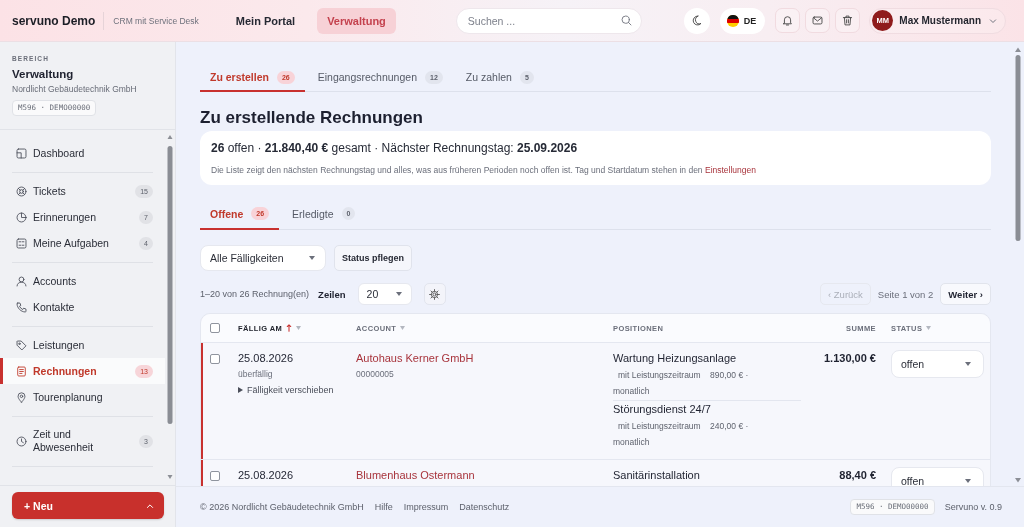 Image resolution: width=1024 pixels, height=527 pixels. Describe the element at coordinates (75, 89) in the screenshot. I see `company-name: Nordlicht Gebäudetechnik GmbH` at that location.